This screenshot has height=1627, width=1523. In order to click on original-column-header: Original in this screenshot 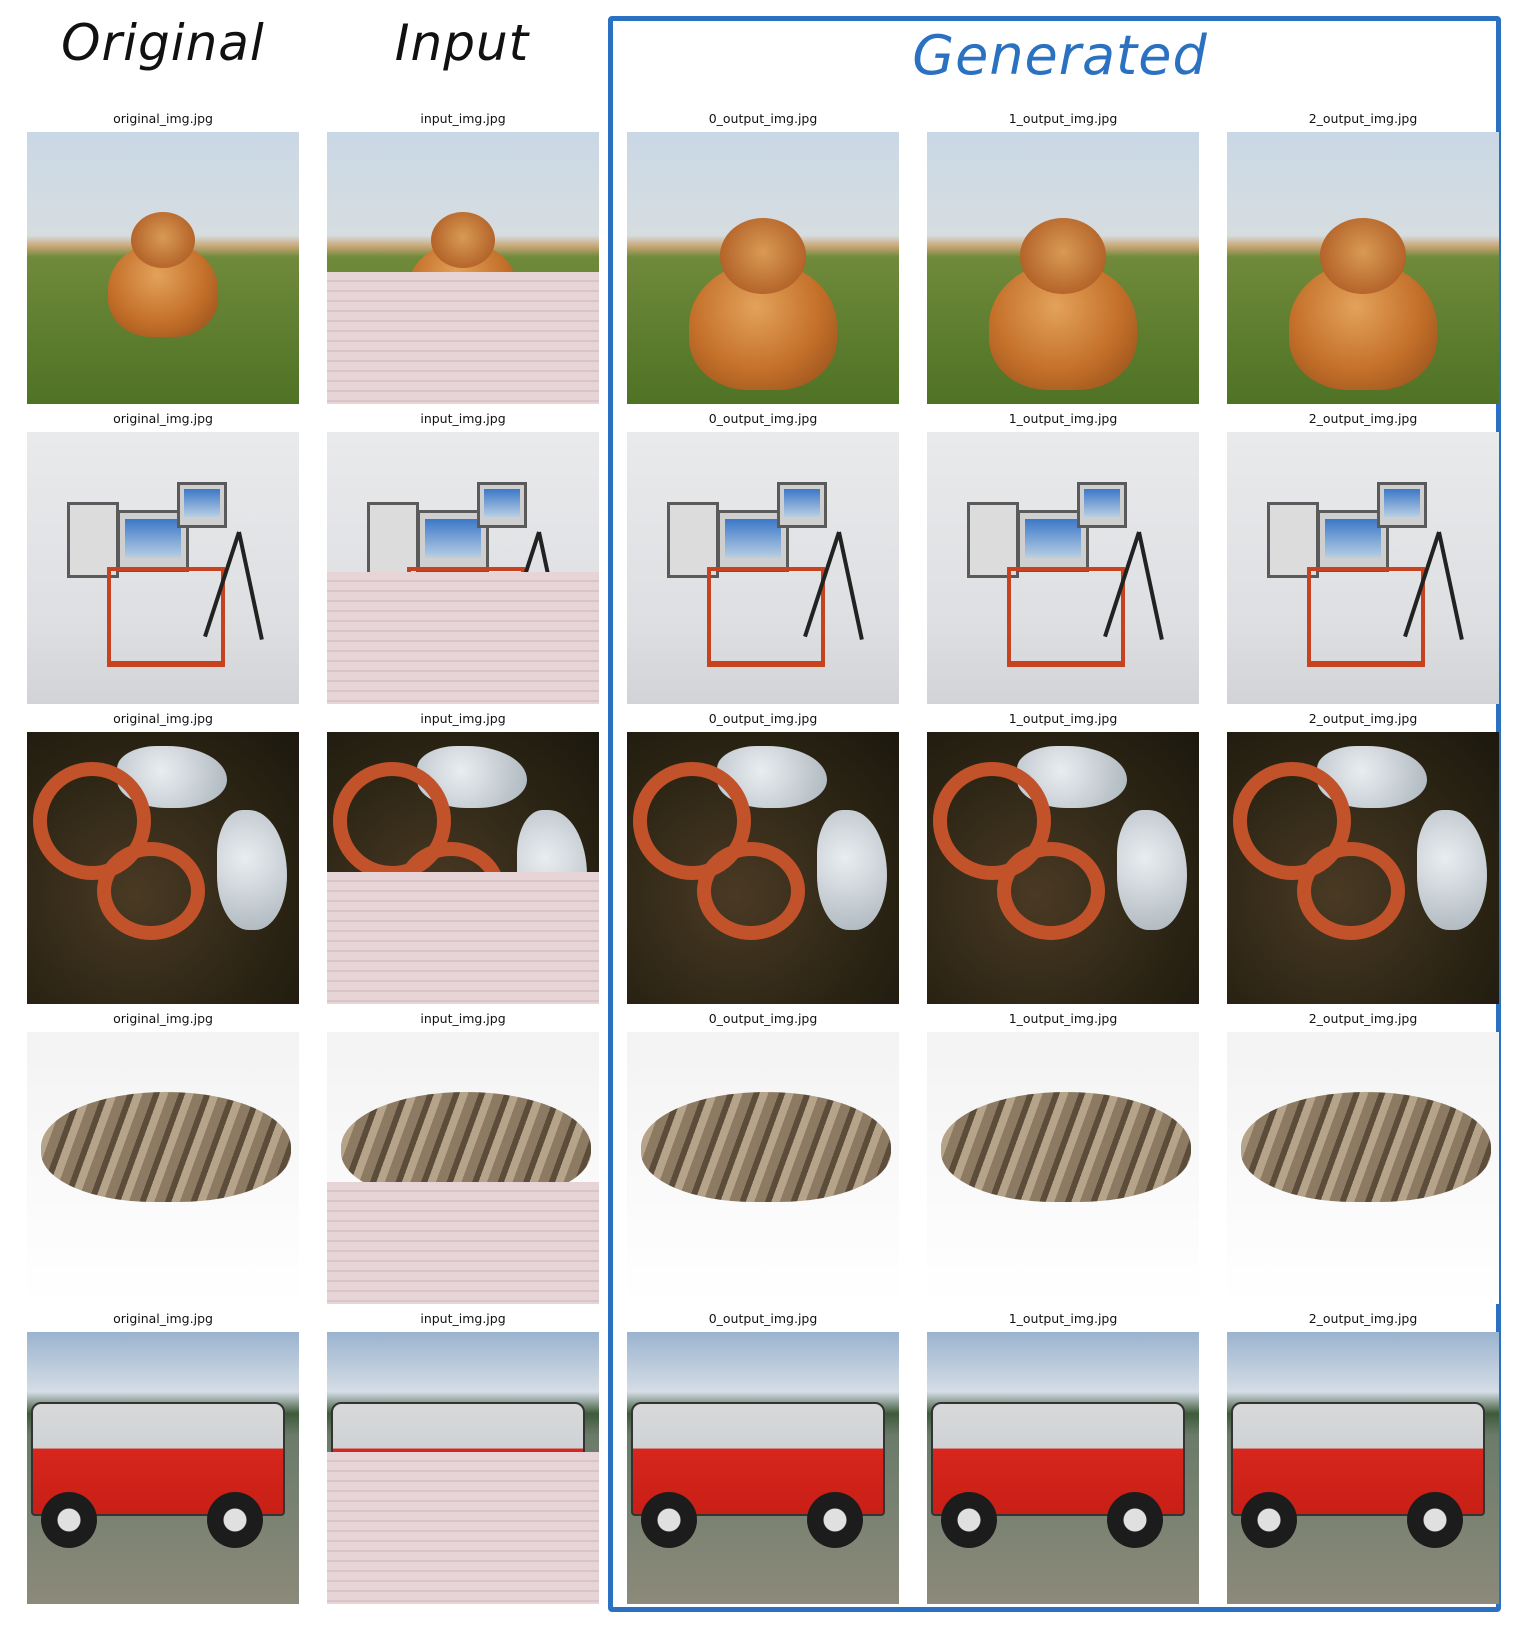, I will do `click(163, 43)`.